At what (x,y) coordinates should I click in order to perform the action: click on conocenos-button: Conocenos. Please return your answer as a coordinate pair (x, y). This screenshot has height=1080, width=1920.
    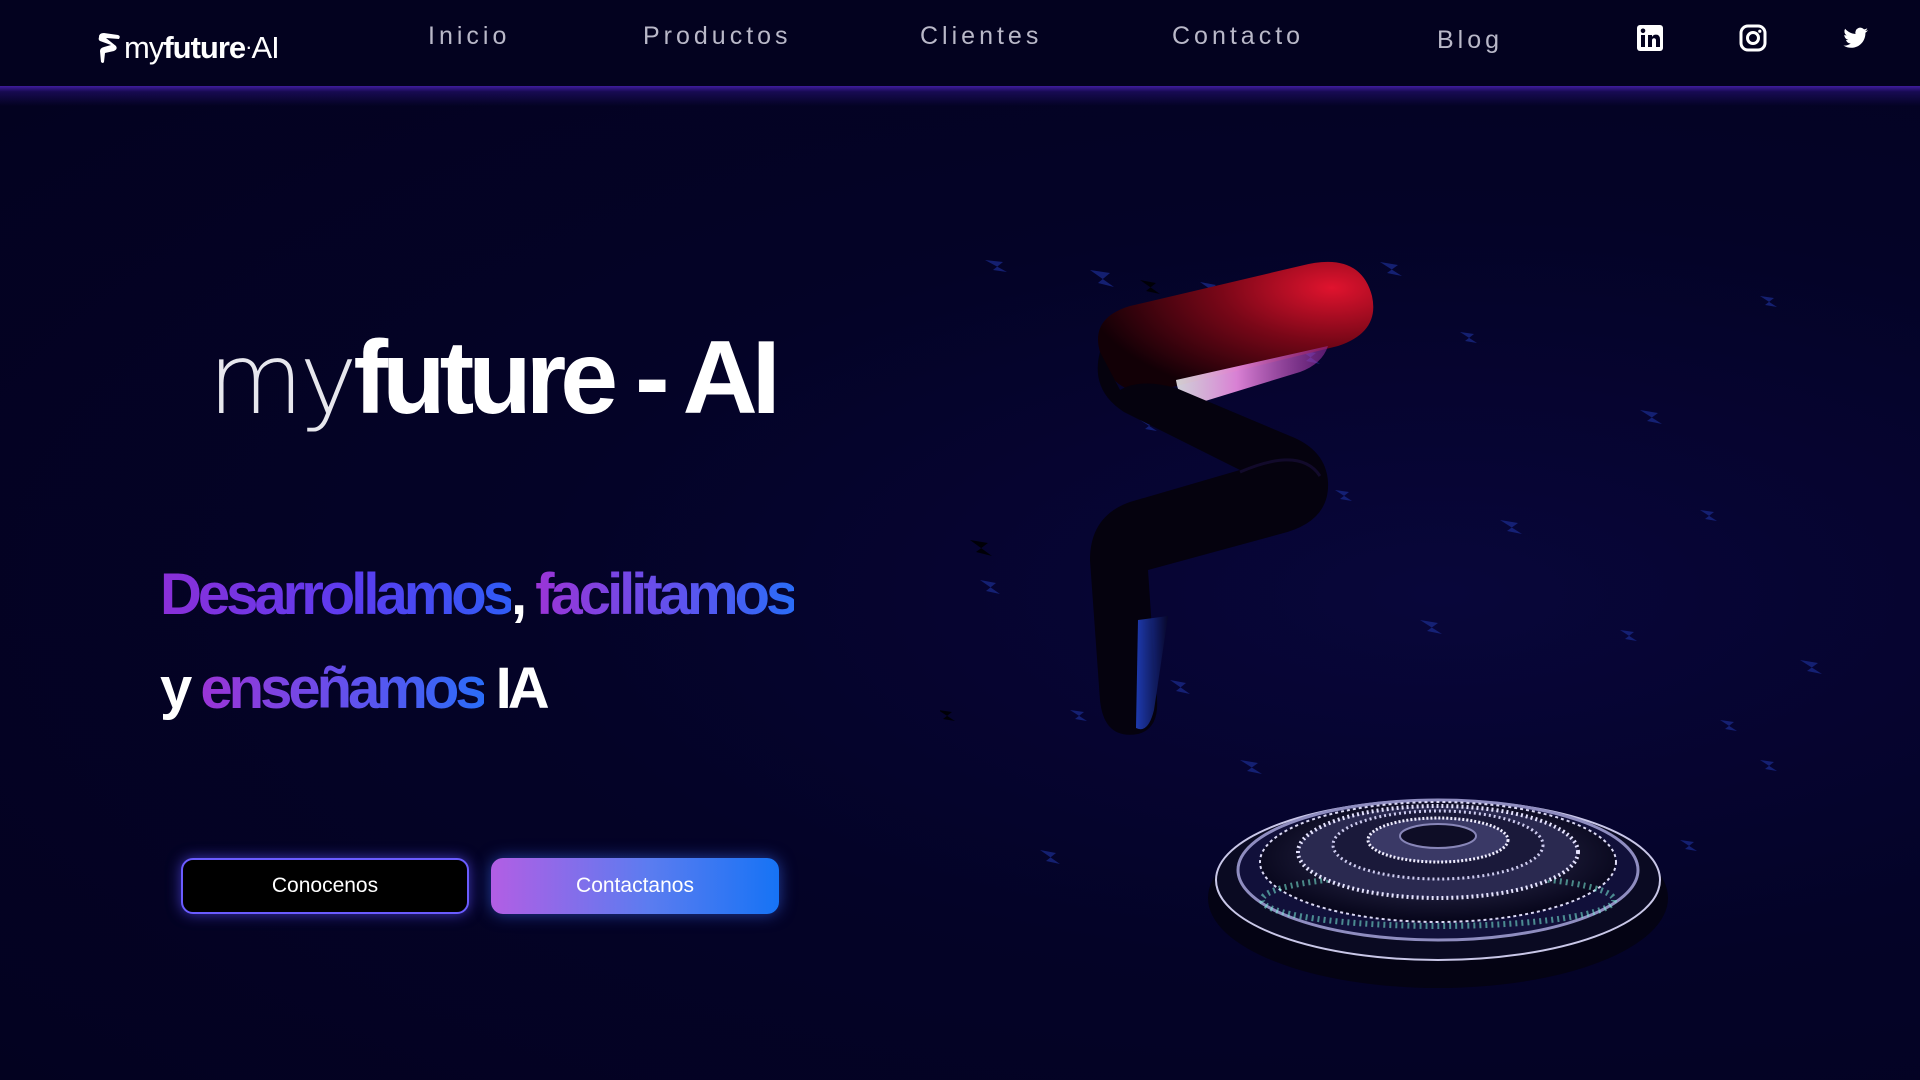
    Looking at the image, I should click on (325, 886).